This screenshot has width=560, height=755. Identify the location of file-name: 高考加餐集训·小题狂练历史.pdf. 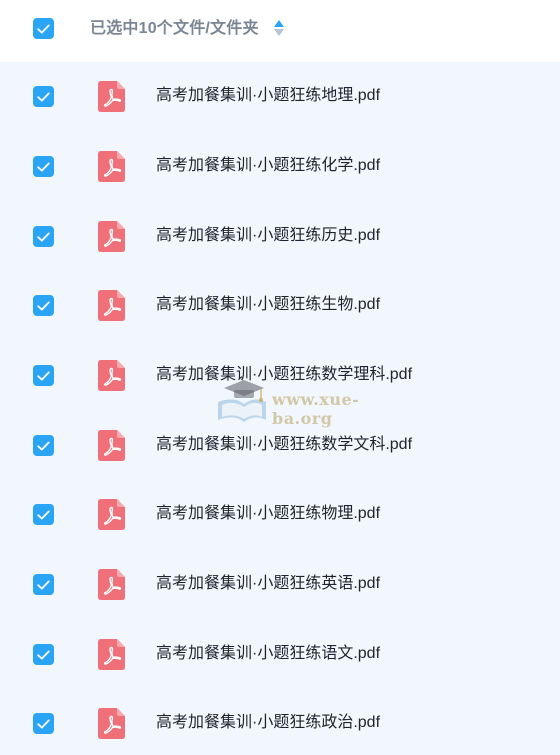
(268, 235).